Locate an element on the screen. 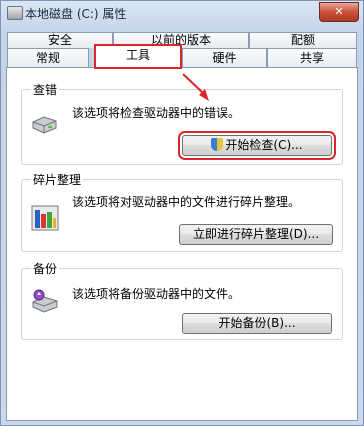  close-button: ✕ is located at coordinates (339, 12).